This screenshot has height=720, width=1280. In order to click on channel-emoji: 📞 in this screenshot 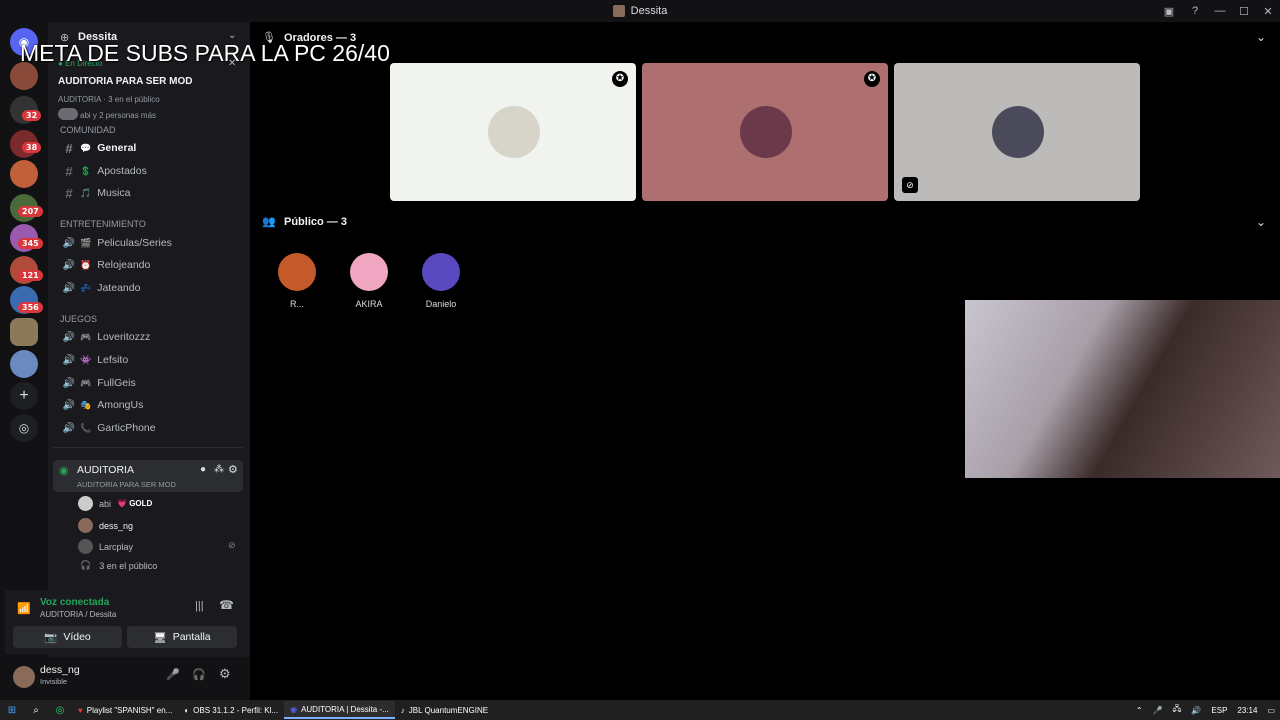, I will do `click(86, 427)`.